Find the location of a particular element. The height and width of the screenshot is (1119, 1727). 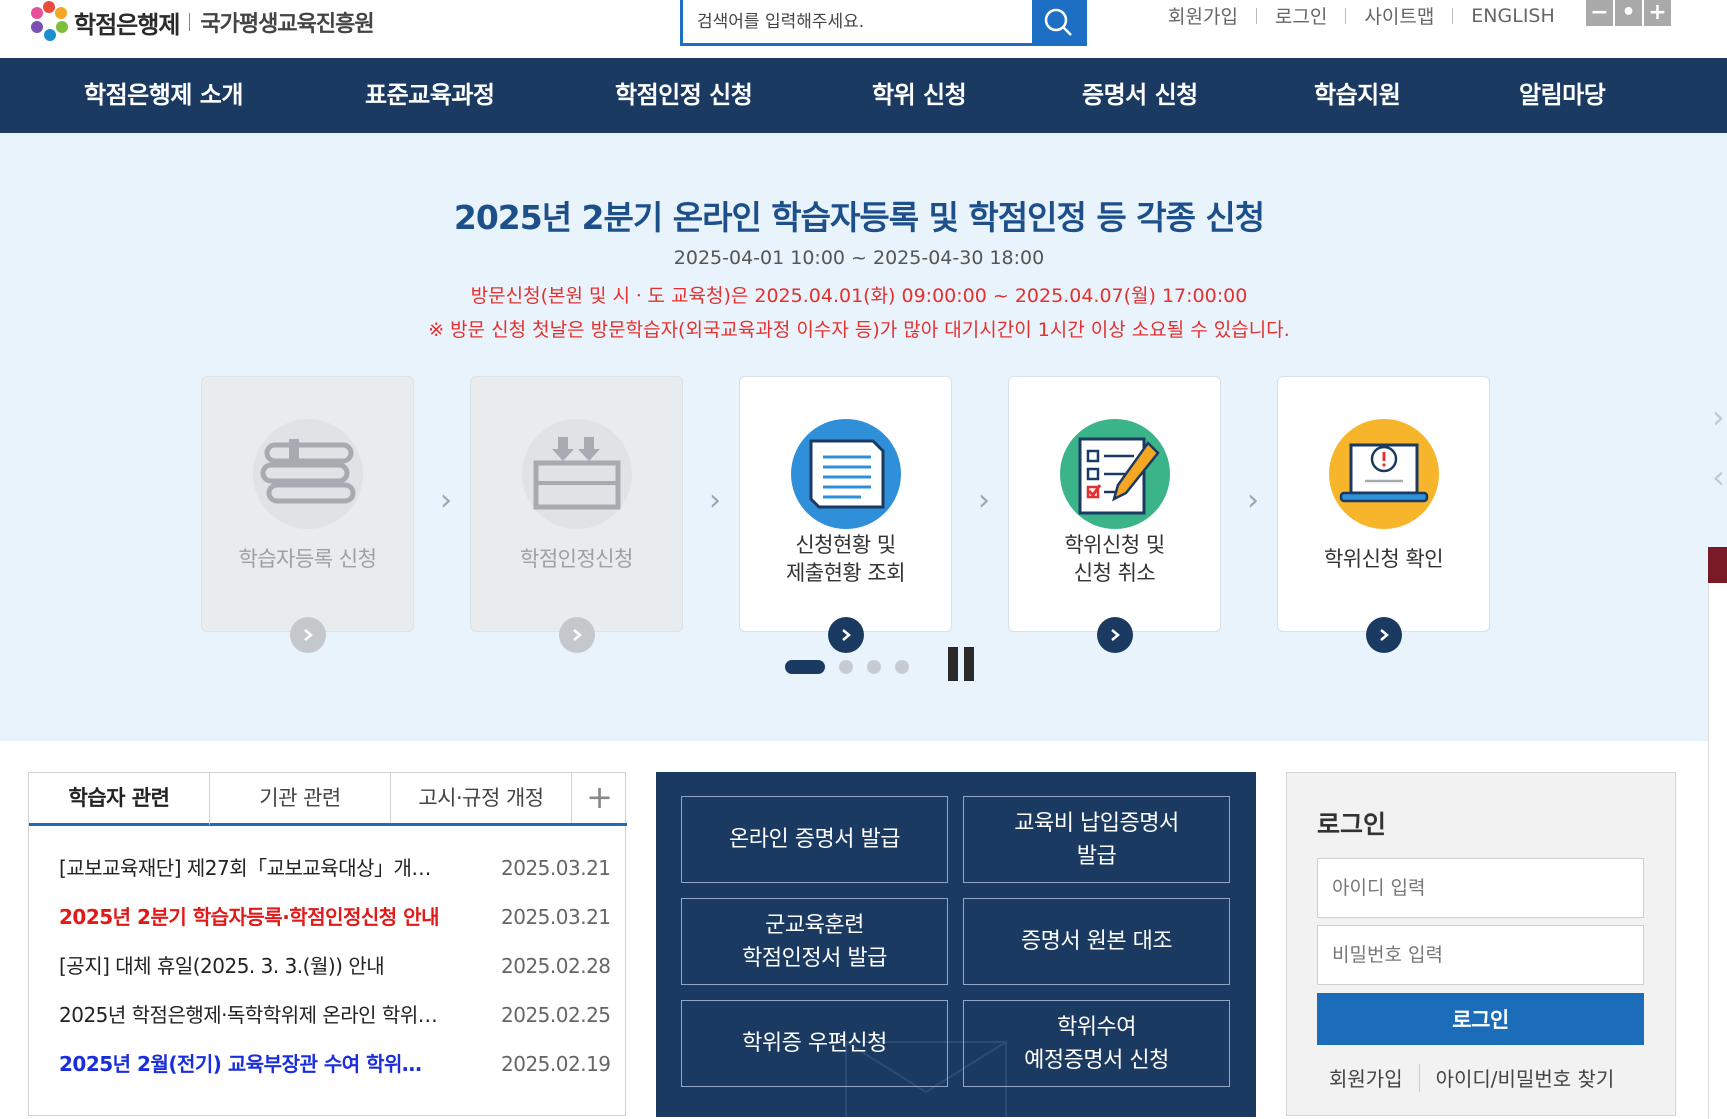

login-button: 로그인 is located at coordinates (1480, 1019).